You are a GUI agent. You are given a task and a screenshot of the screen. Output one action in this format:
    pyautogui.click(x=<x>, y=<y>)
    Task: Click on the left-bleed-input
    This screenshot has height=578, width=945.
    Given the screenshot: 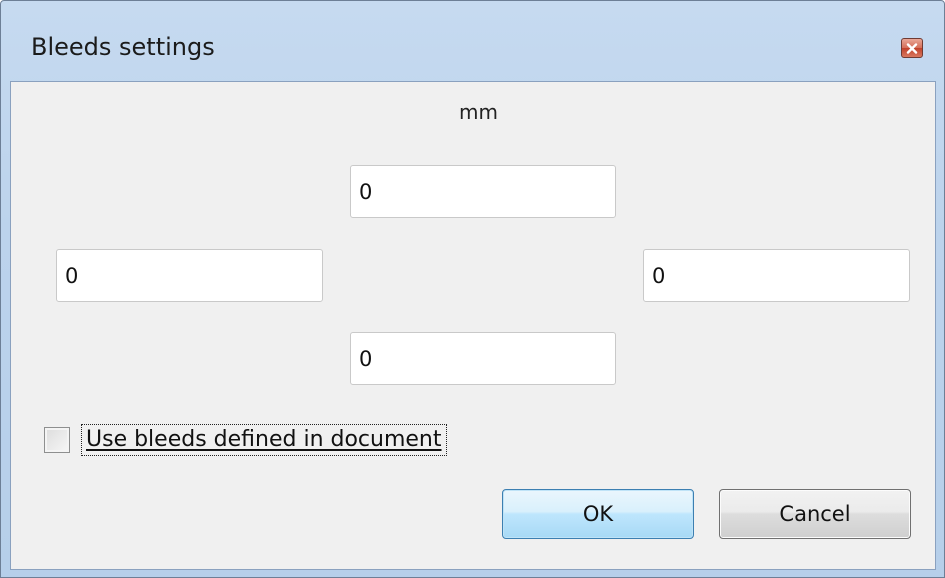 What is the action you would take?
    pyautogui.click(x=189, y=275)
    